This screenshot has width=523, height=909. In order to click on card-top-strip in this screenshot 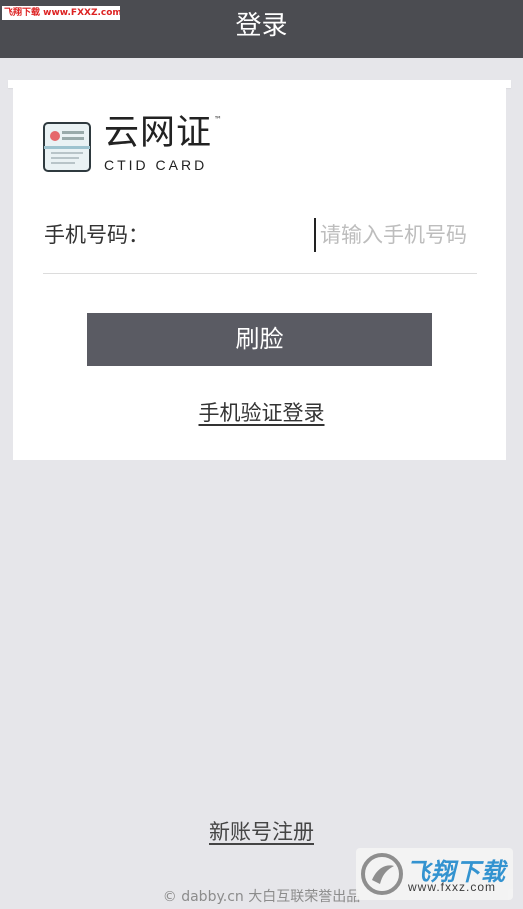, I will do `click(259, 84)`.